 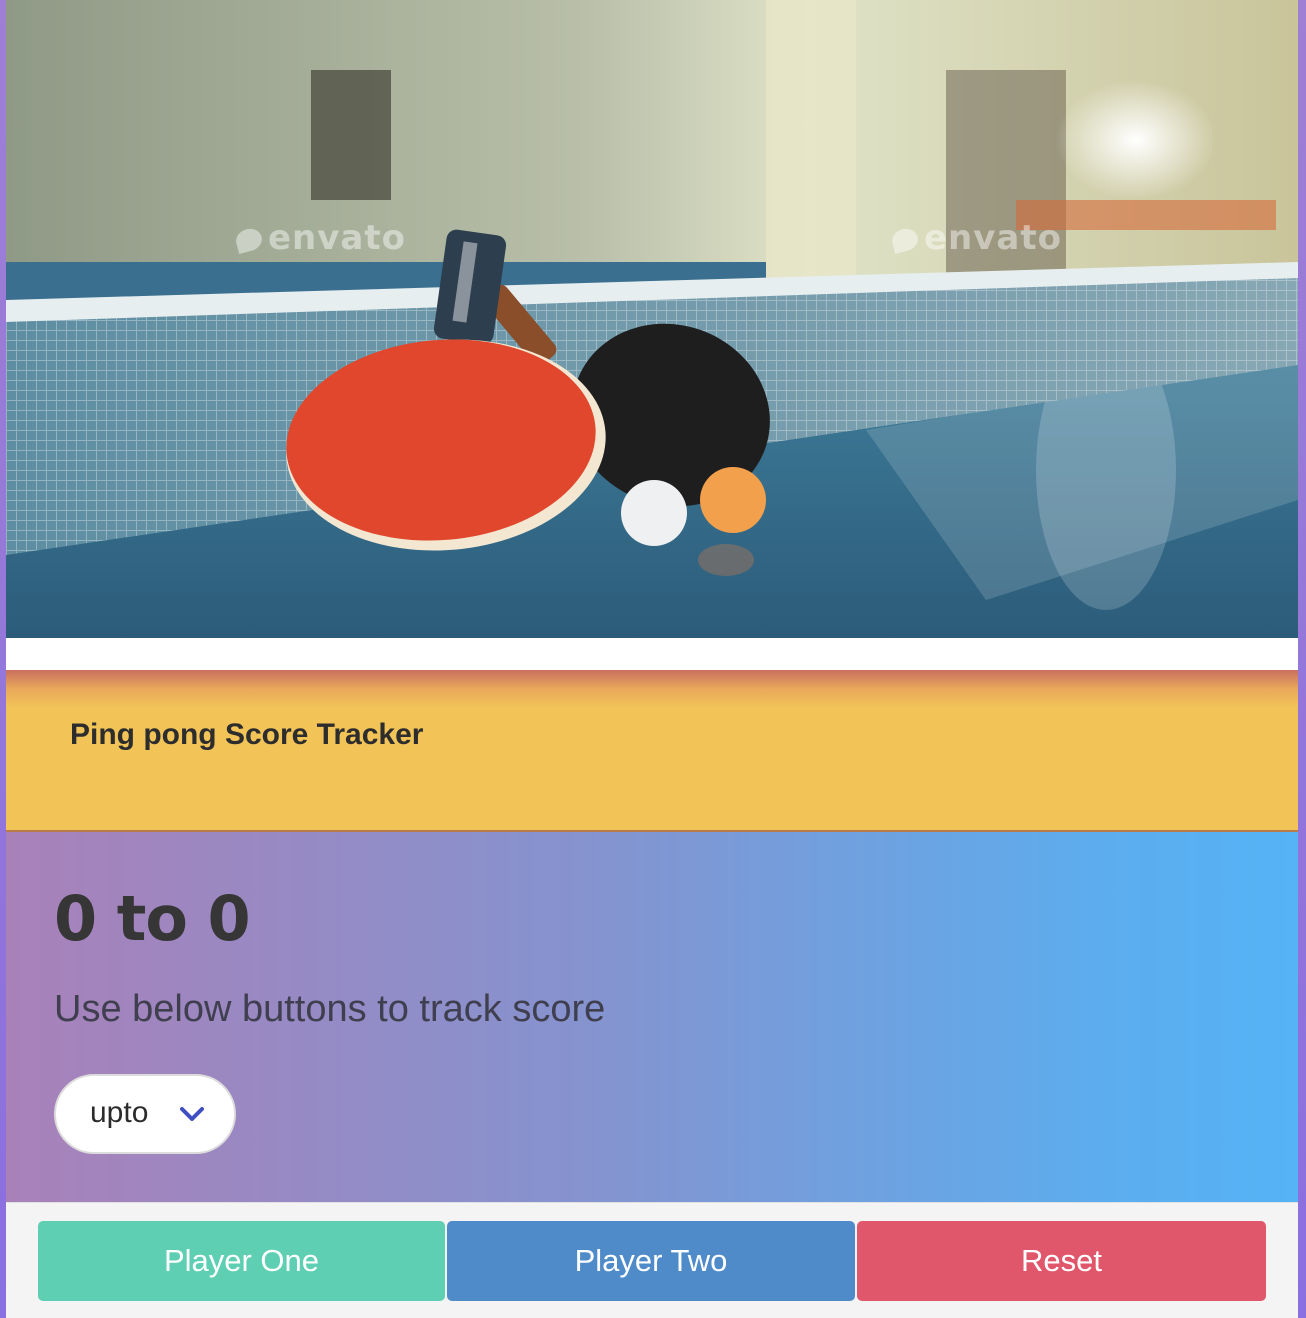 I want to click on button-bar: Player One Player Two Reset, so click(x=652, y=1260).